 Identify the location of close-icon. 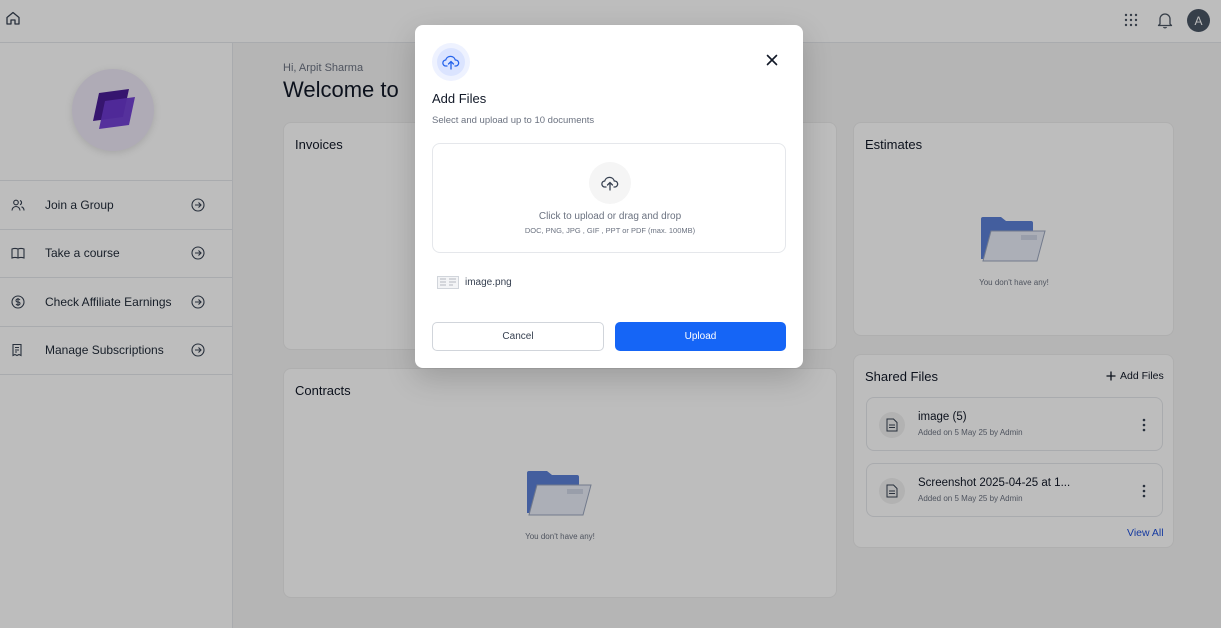
(772, 60).